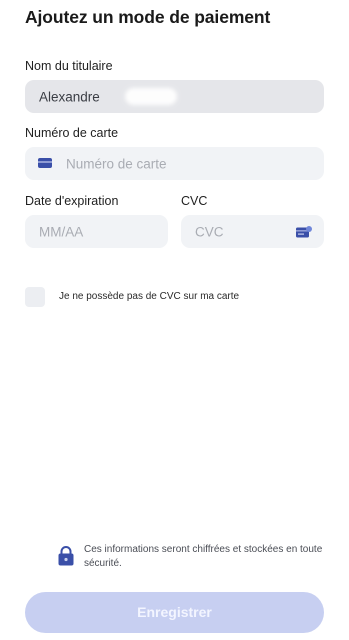 This screenshot has width=349, height=640. What do you see at coordinates (148, 17) in the screenshot?
I see `page-title: Ajoutez un mode de paiement` at bounding box center [148, 17].